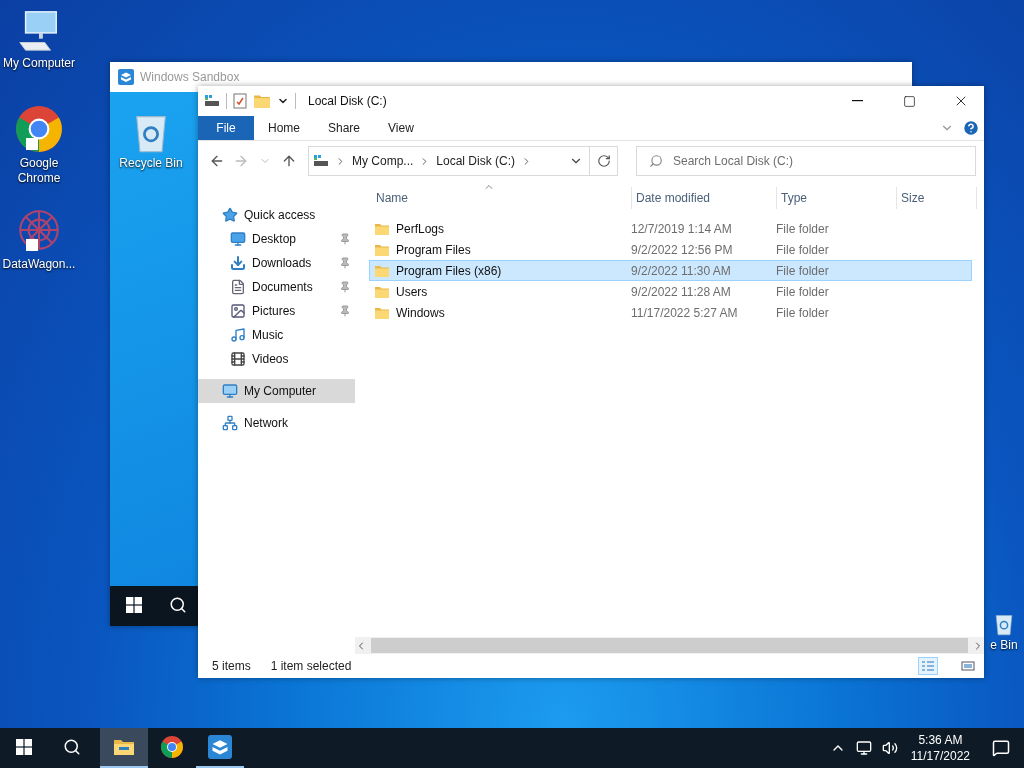  Describe the element at coordinates (1001, 748) in the screenshot. I see `notifications-icon` at that location.